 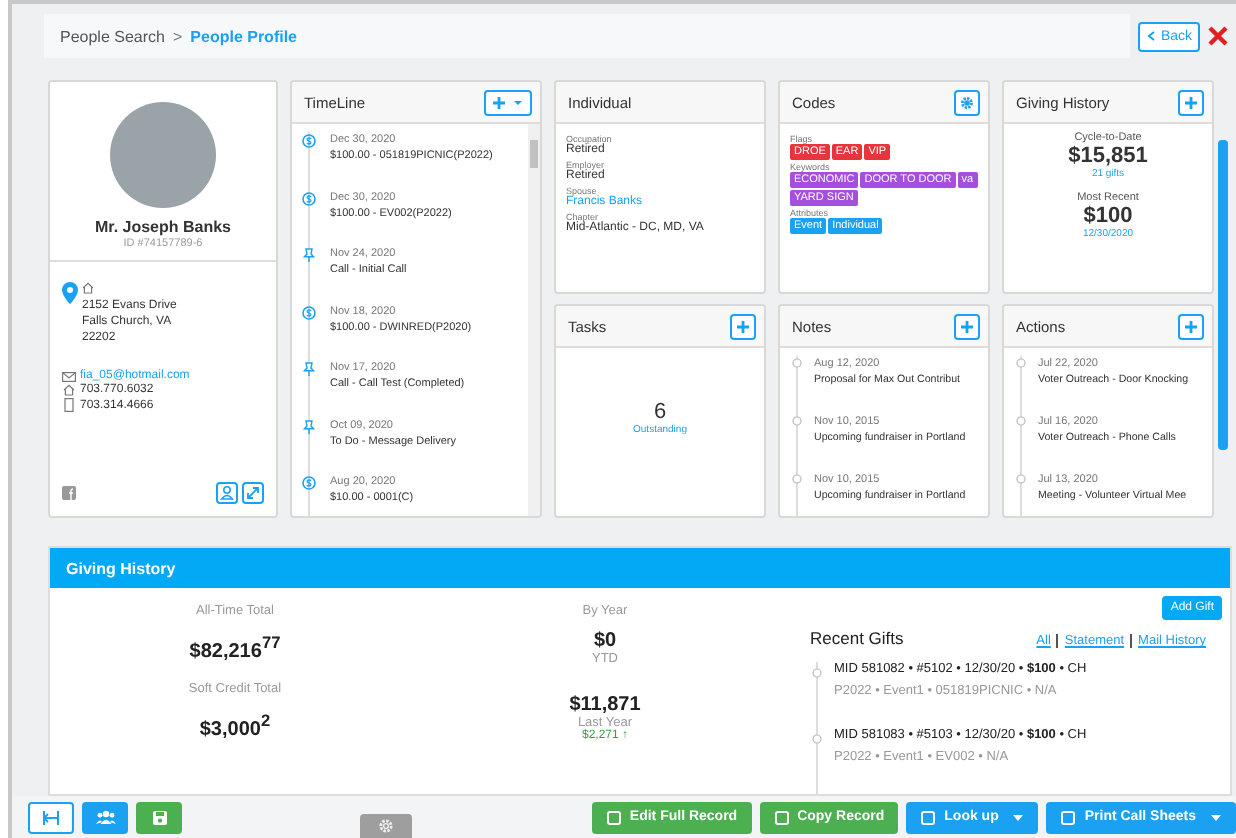 I want to click on person-icon, so click(x=227, y=493).